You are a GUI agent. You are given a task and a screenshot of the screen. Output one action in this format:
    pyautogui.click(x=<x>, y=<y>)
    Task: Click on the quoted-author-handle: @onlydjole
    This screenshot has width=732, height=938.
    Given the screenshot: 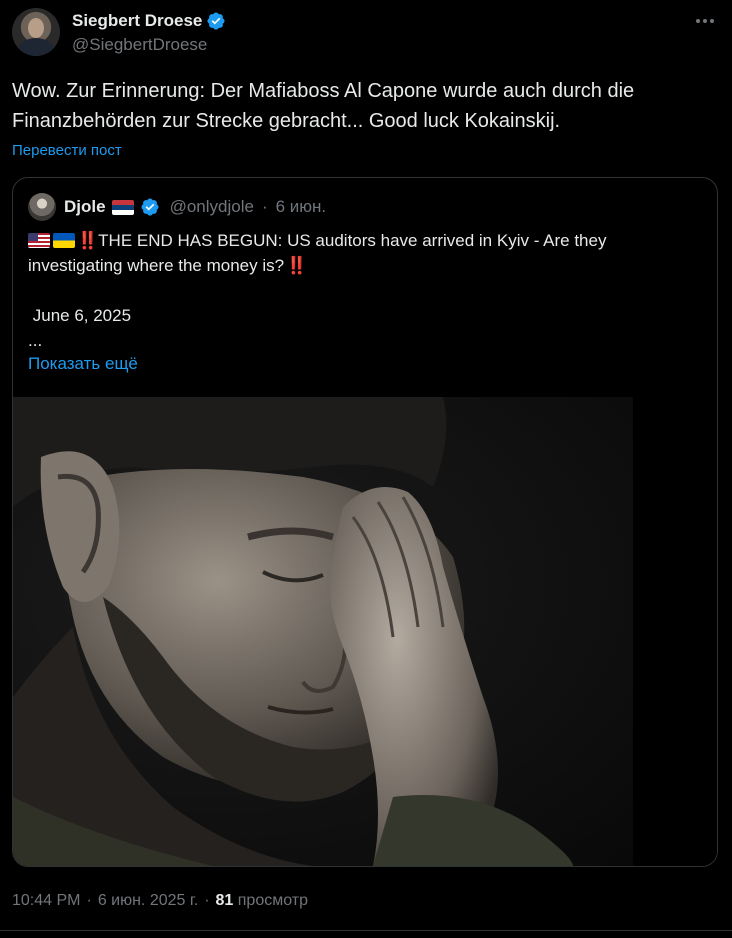 What is the action you would take?
    pyautogui.click(x=211, y=206)
    